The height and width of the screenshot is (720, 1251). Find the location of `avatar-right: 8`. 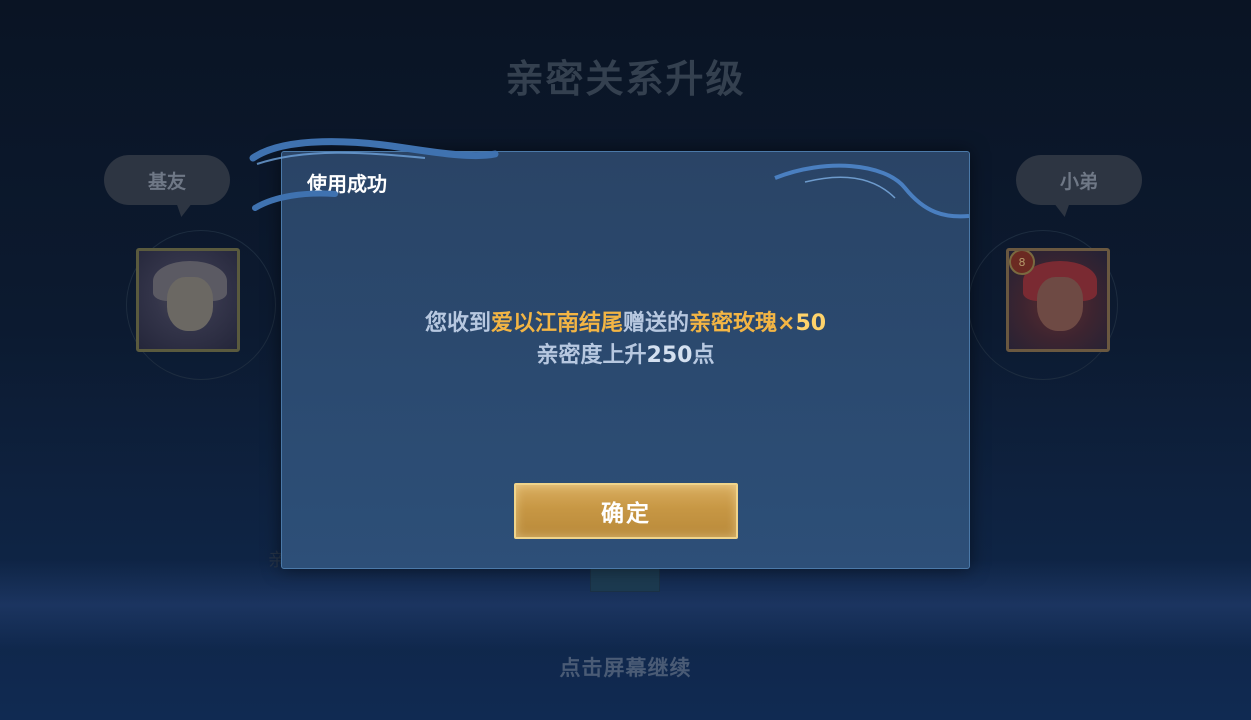

avatar-right: 8 is located at coordinates (1058, 300).